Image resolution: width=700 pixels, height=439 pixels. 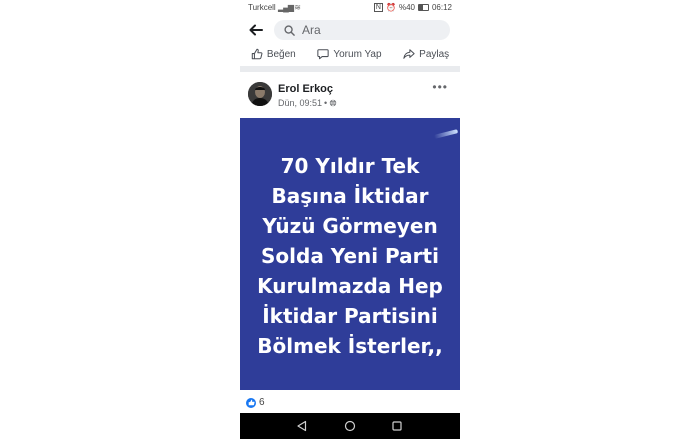 I want to click on image-text-line: 70 Yıldır Tek, so click(x=350, y=166).